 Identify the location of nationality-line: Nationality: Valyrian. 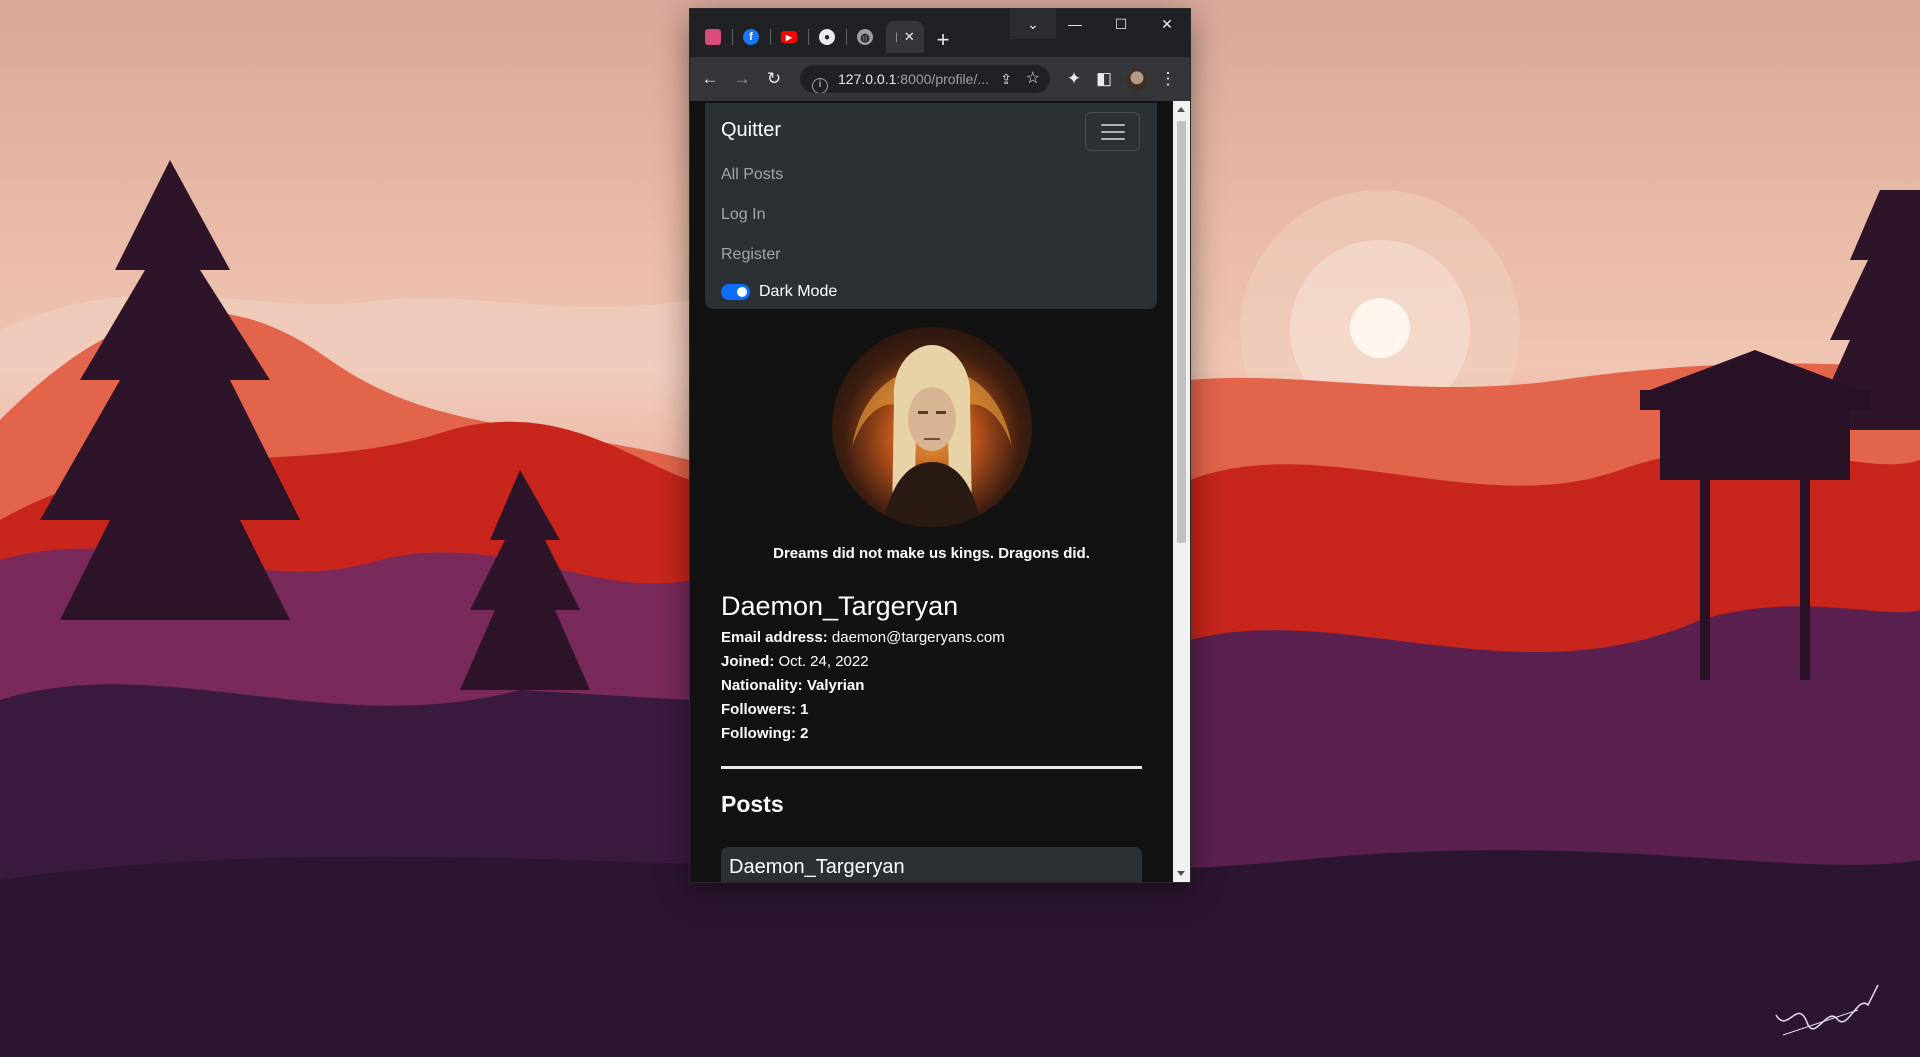
(792, 685).